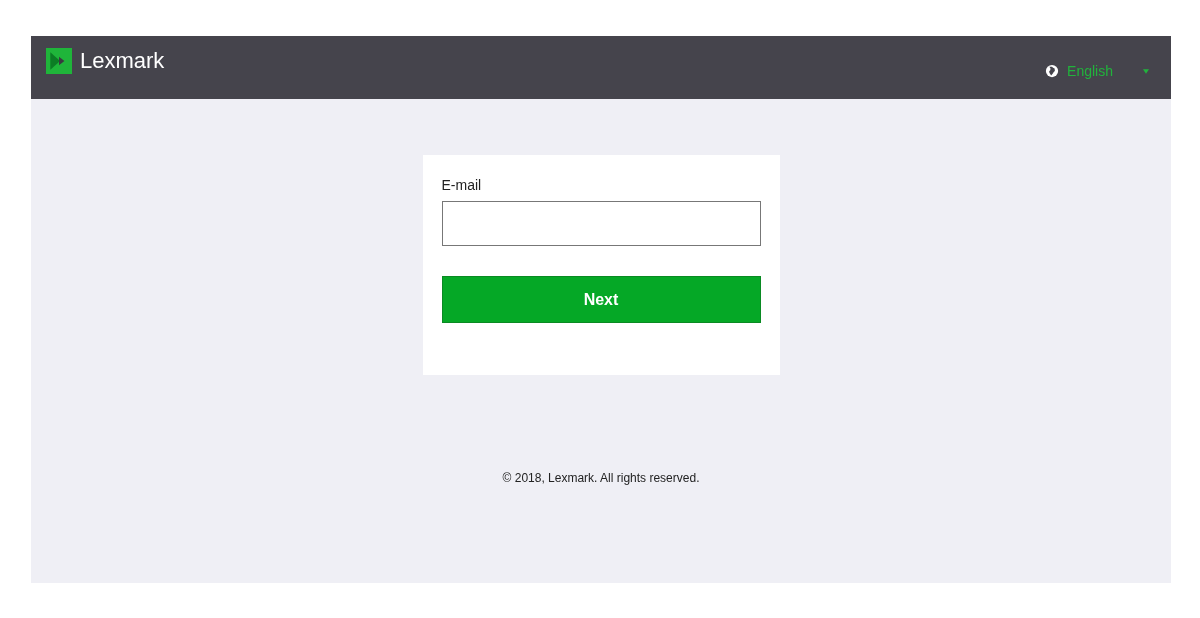 The width and height of the screenshot is (1200, 618). I want to click on brand-name: Lexmark, so click(122, 61).